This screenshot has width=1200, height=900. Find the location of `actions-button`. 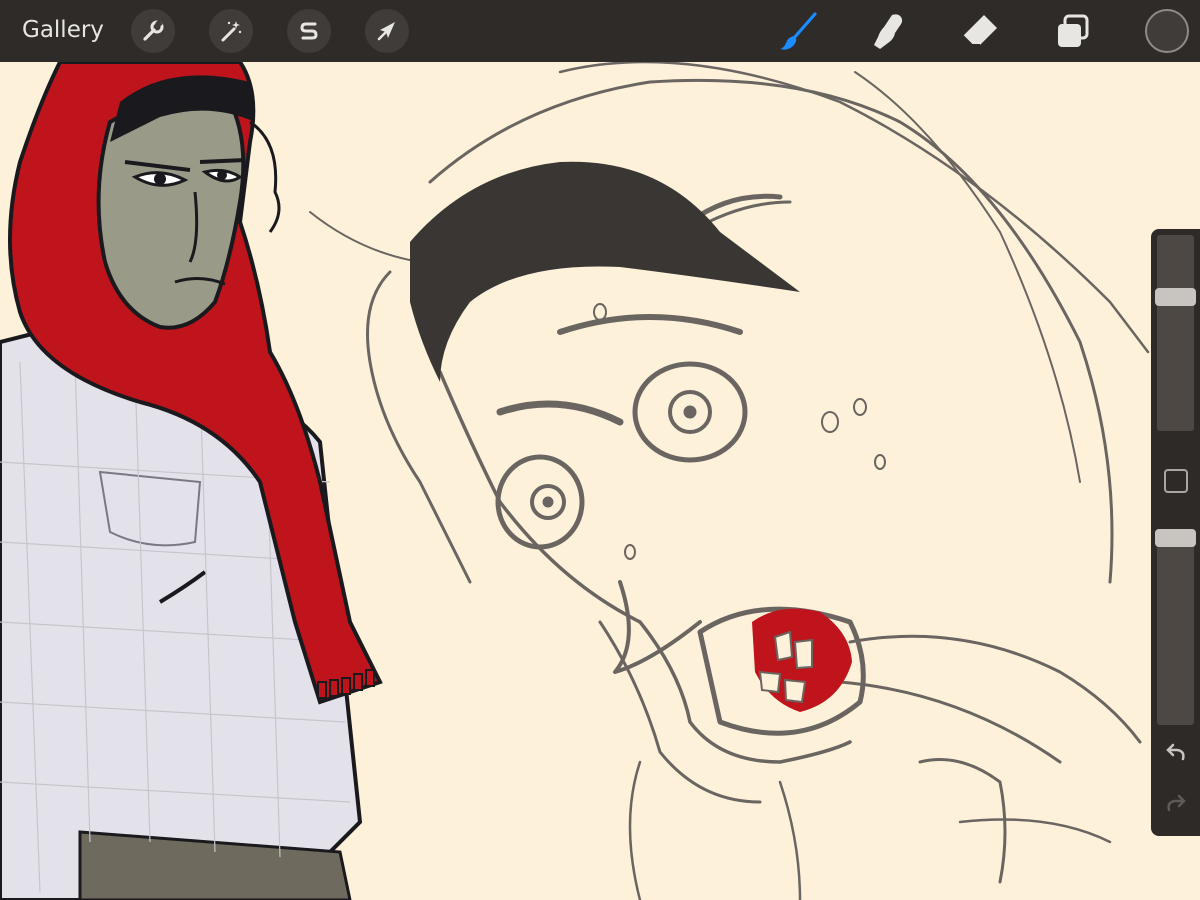

actions-button is located at coordinates (153, 31).